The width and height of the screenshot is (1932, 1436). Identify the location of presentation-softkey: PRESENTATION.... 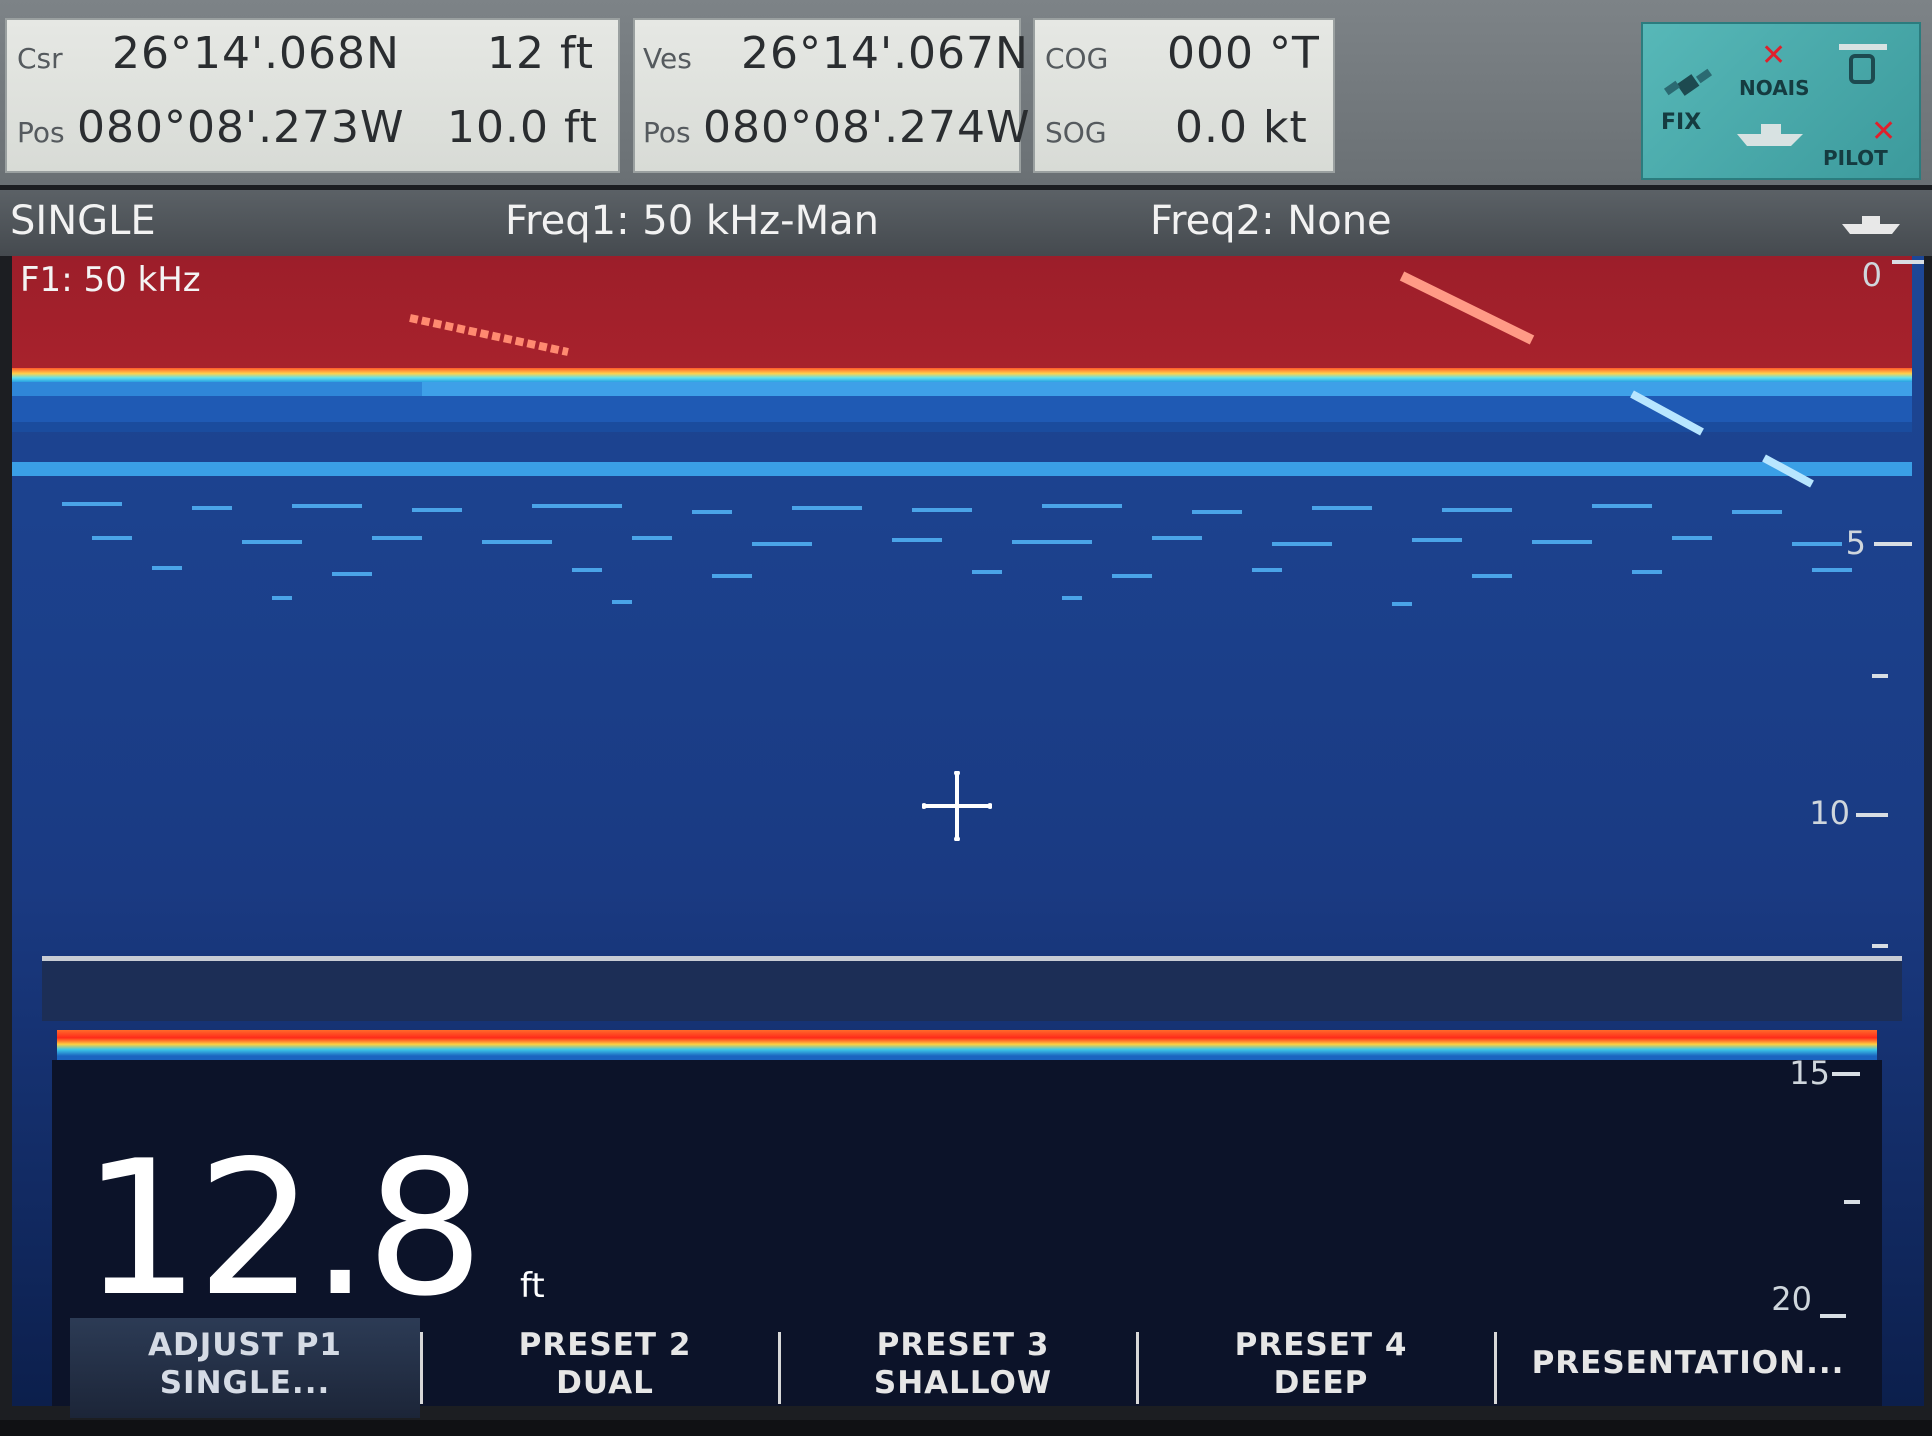
(1688, 1368).